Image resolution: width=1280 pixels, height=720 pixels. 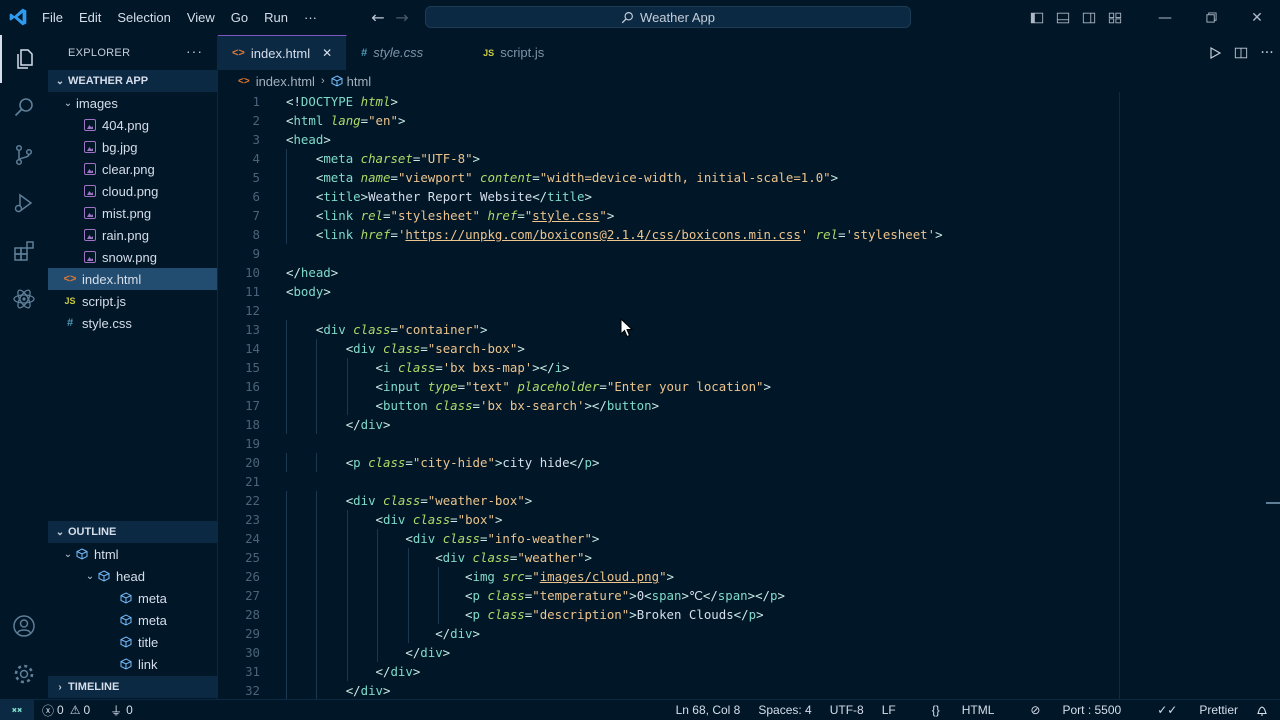 I want to click on explorer-activity-icon, so click(x=24, y=59).